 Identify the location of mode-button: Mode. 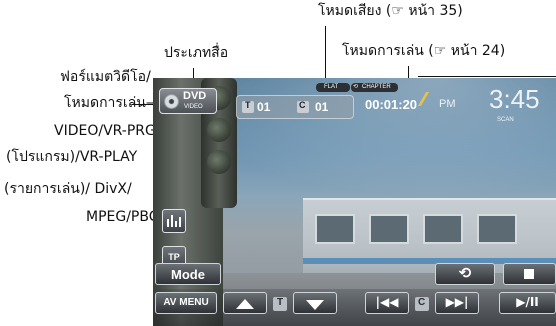
(188, 274).